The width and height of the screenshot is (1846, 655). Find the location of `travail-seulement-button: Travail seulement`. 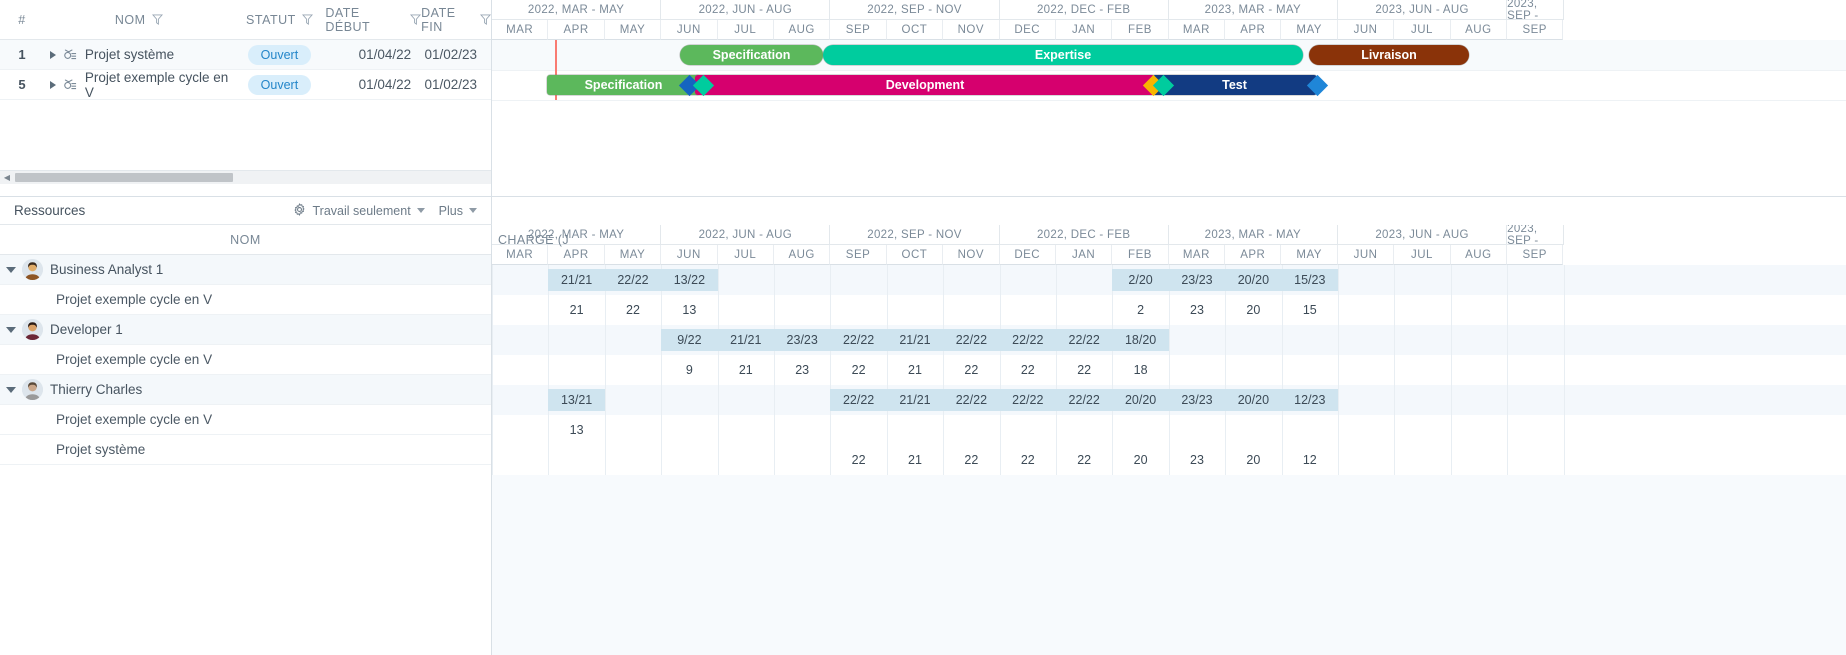

travail-seulement-button: Travail seulement is located at coordinates (359, 210).